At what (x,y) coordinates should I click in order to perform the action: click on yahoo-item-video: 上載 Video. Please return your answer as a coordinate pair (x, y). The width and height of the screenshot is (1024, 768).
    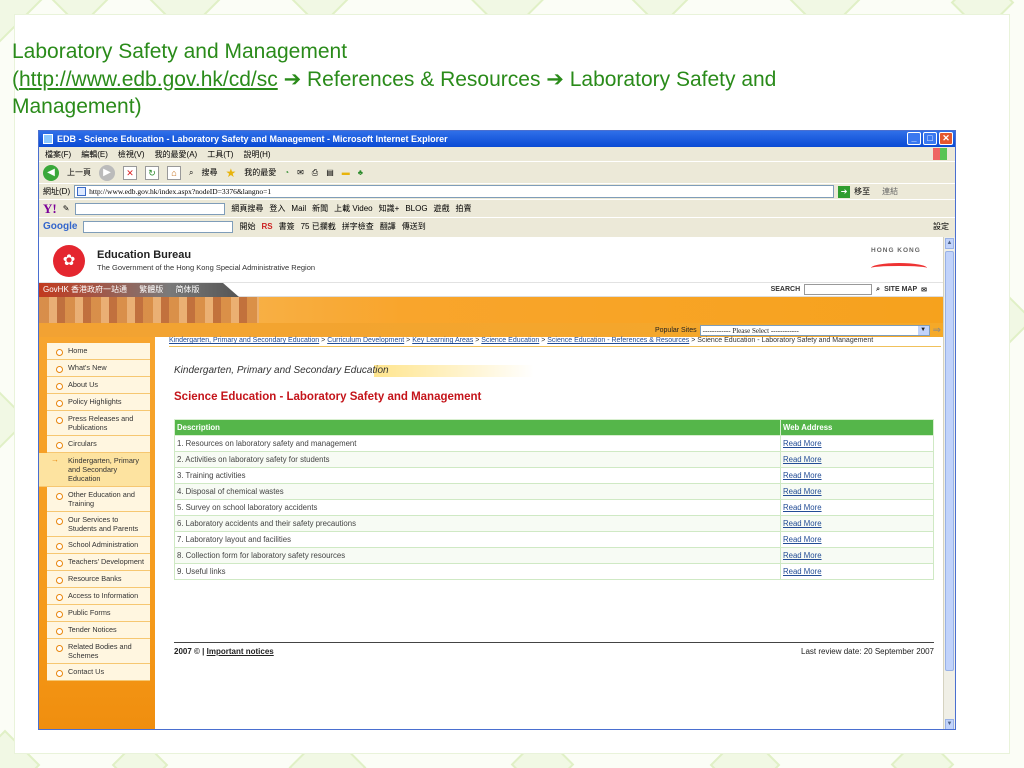
    Looking at the image, I should click on (353, 208).